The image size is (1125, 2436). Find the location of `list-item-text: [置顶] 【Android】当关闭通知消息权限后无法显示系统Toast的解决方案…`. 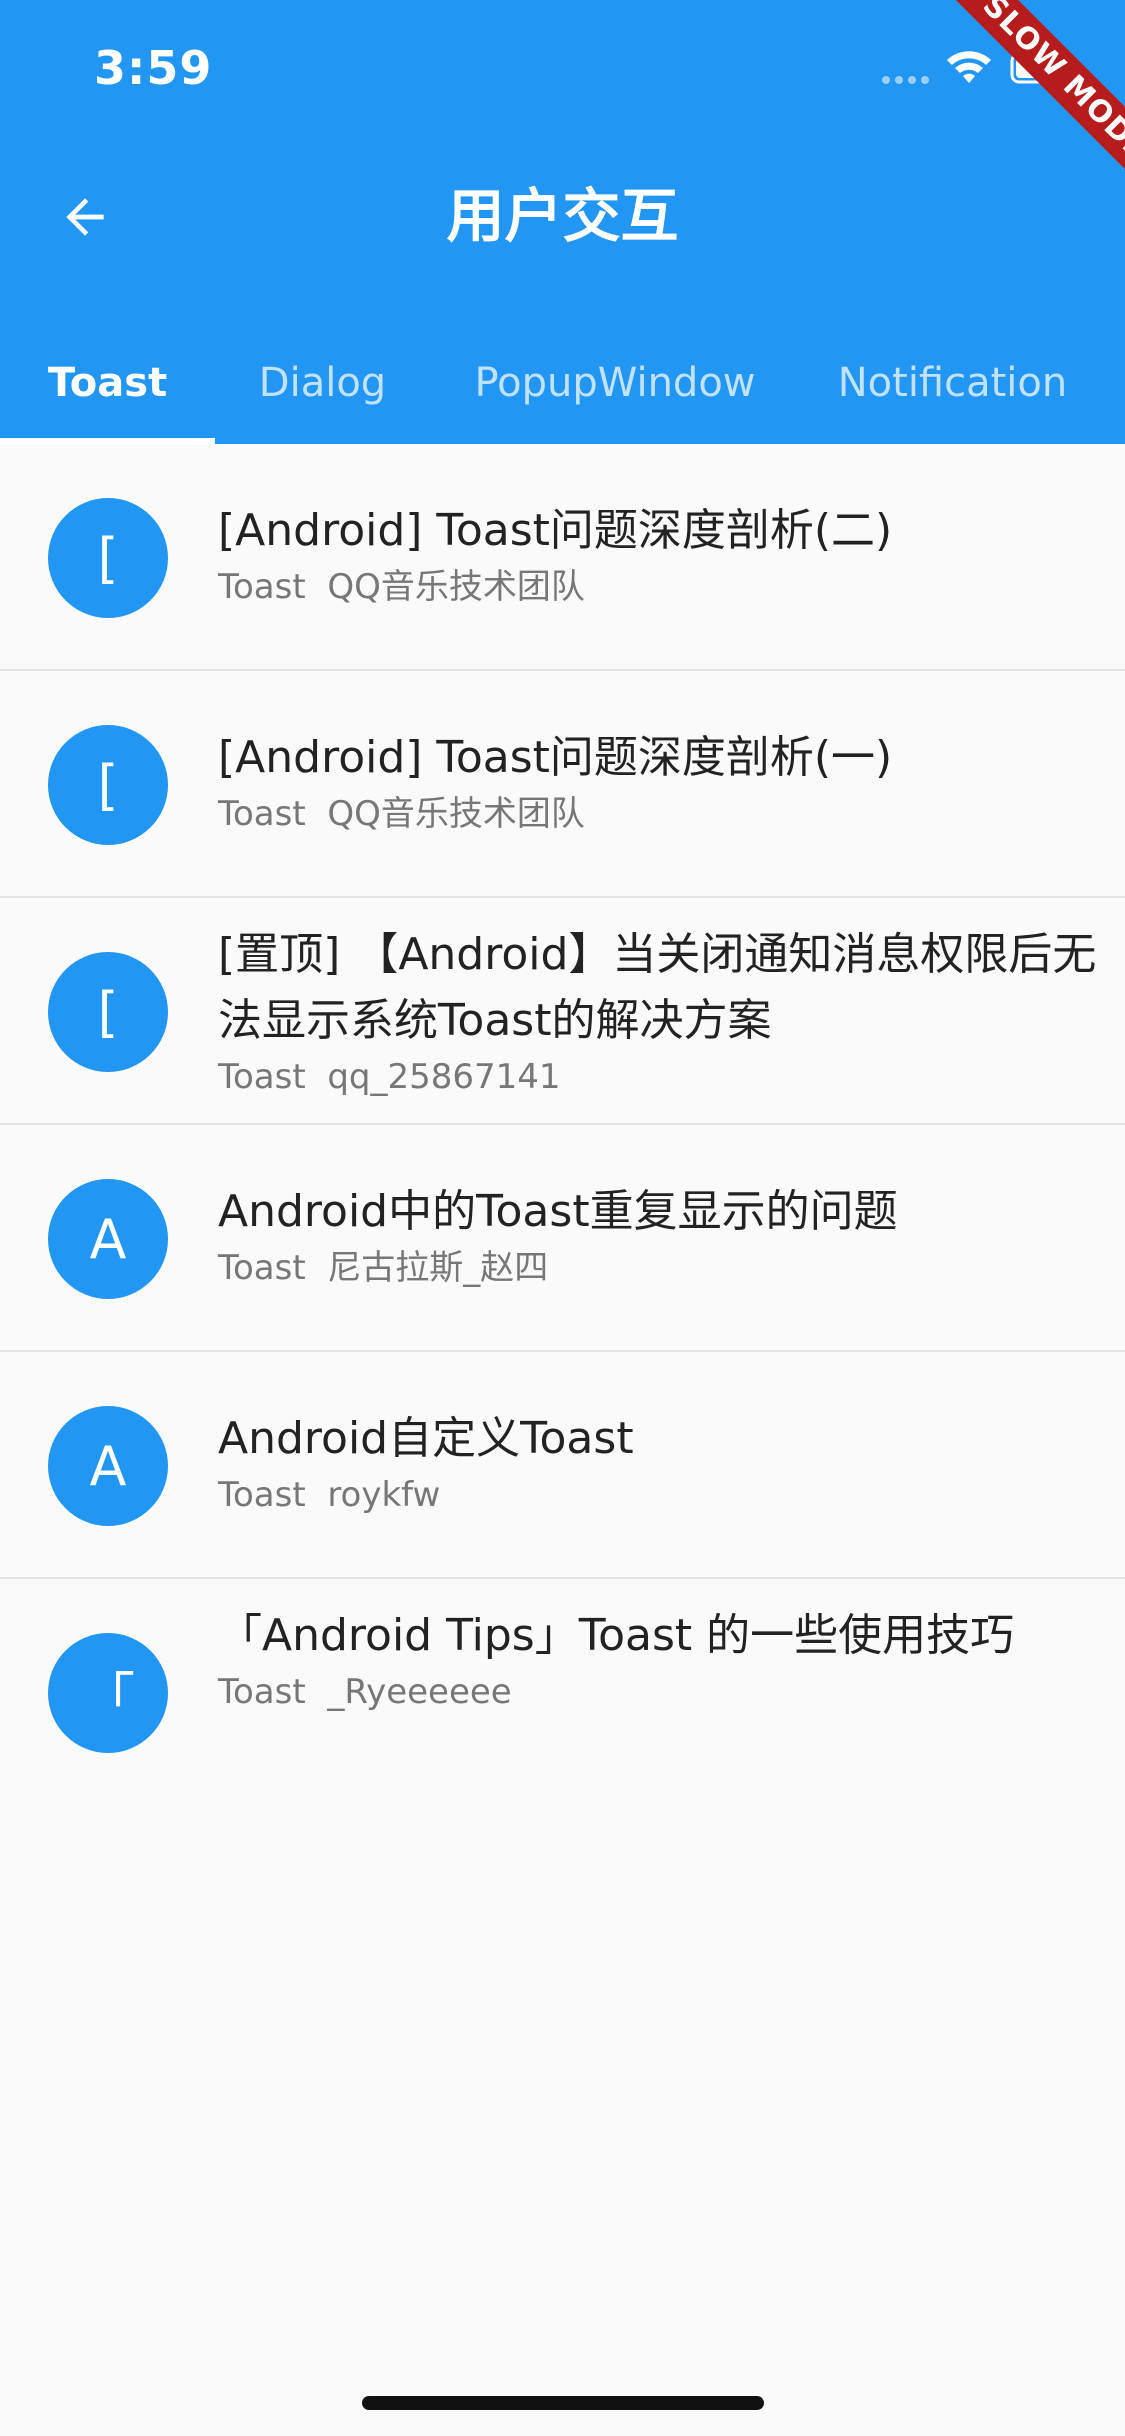

list-item-text: [置顶] 【Android】当关闭通知消息权限后无法显示系统Toast的解决方案… is located at coordinates (658, 1011).